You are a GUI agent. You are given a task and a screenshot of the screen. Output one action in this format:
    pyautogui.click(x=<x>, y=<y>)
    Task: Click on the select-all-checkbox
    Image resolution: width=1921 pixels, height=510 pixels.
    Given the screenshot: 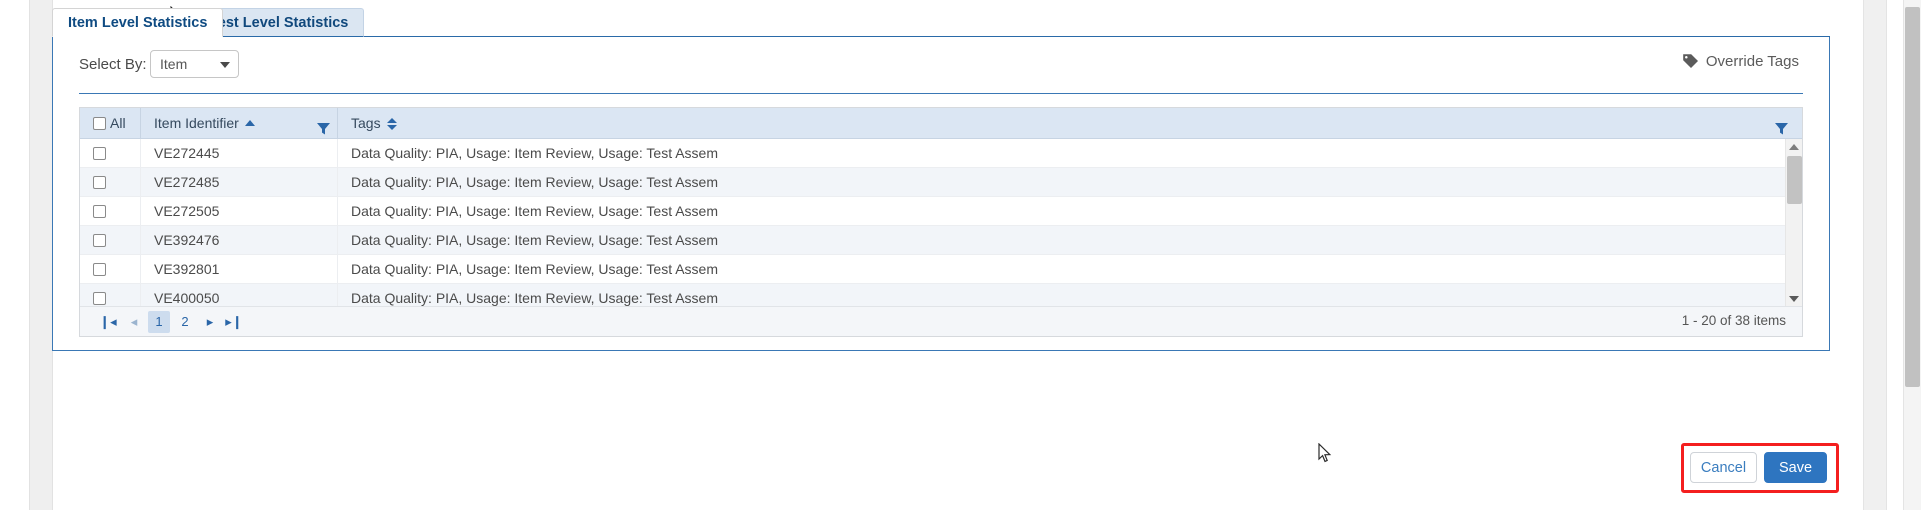 What is the action you would take?
    pyautogui.click(x=99, y=123)
    